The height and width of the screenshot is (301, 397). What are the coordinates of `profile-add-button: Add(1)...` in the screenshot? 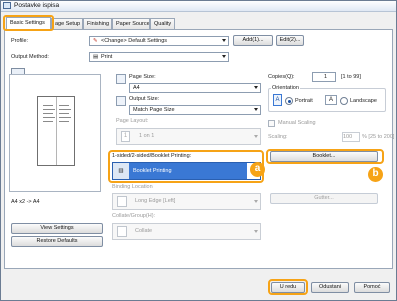 It's located at (253, 40).